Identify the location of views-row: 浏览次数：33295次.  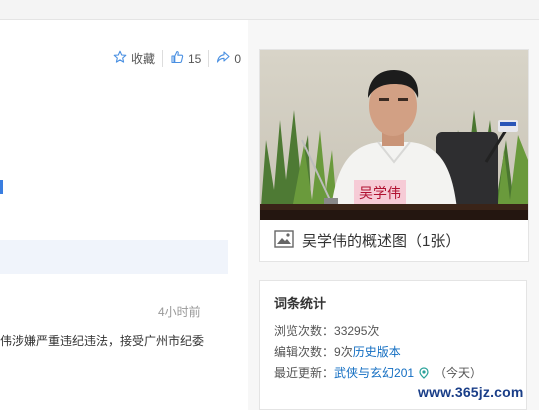
(393, 331).